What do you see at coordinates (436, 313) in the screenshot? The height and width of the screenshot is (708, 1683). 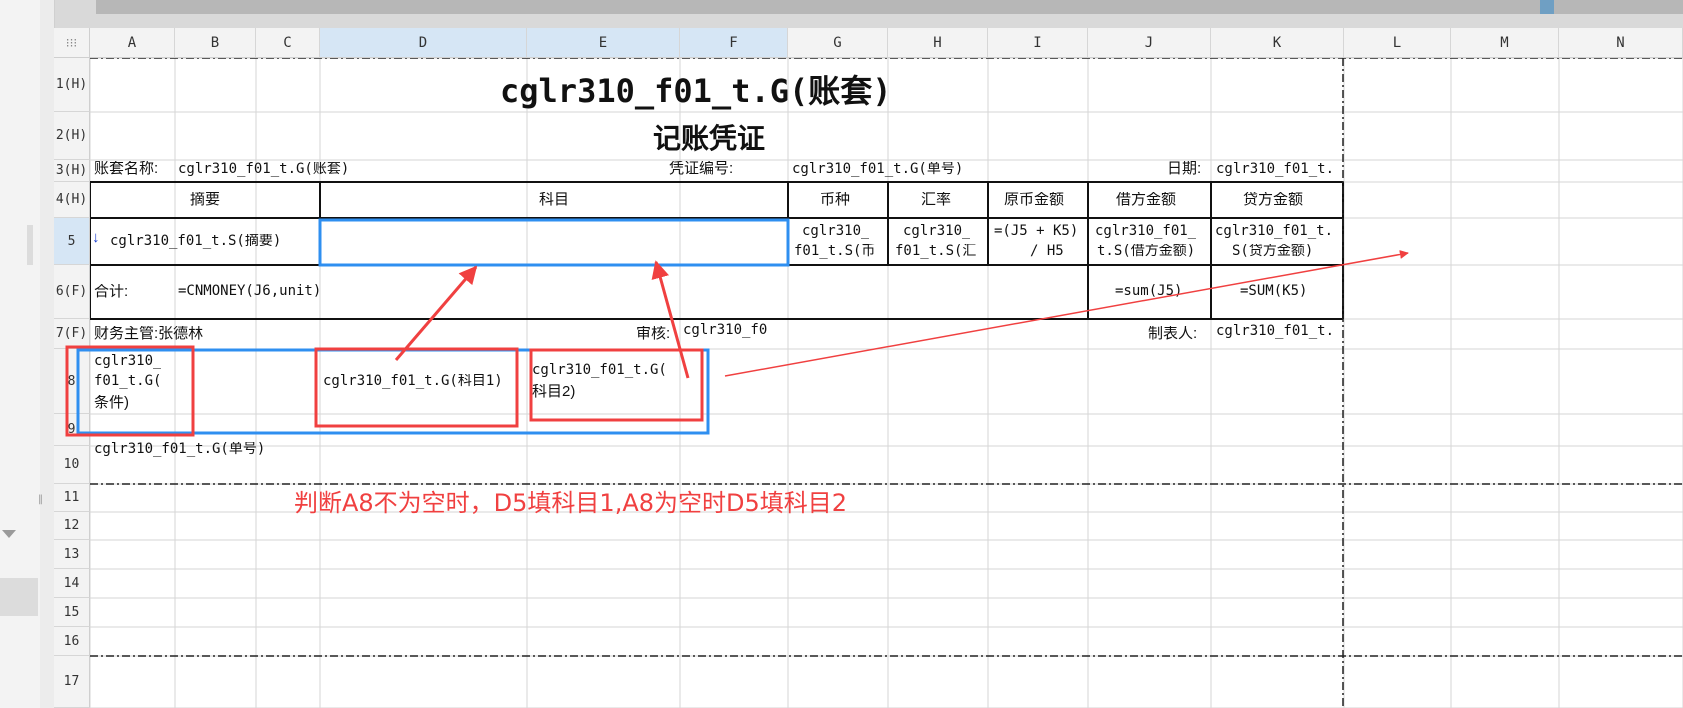 I see `arrow-D8-to-D5` at bounding box center [436, 313].